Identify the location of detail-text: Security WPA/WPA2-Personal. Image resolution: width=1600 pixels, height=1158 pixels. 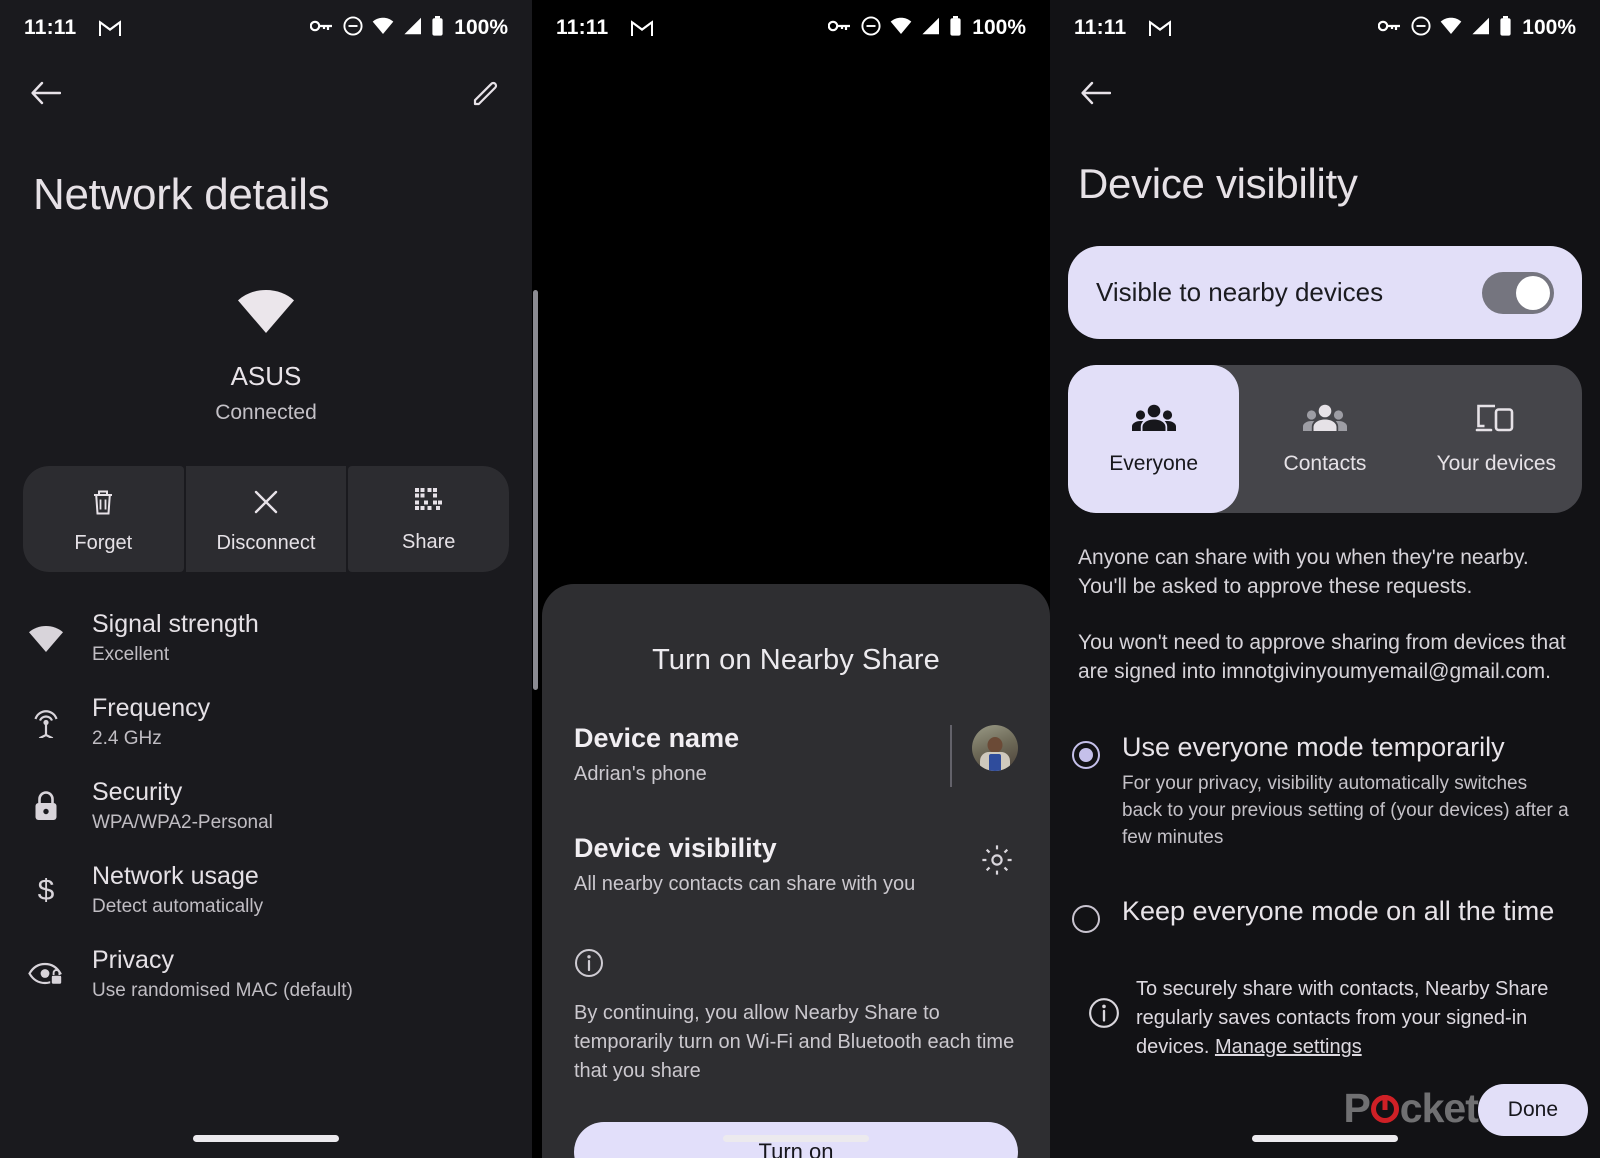
(182, 806).